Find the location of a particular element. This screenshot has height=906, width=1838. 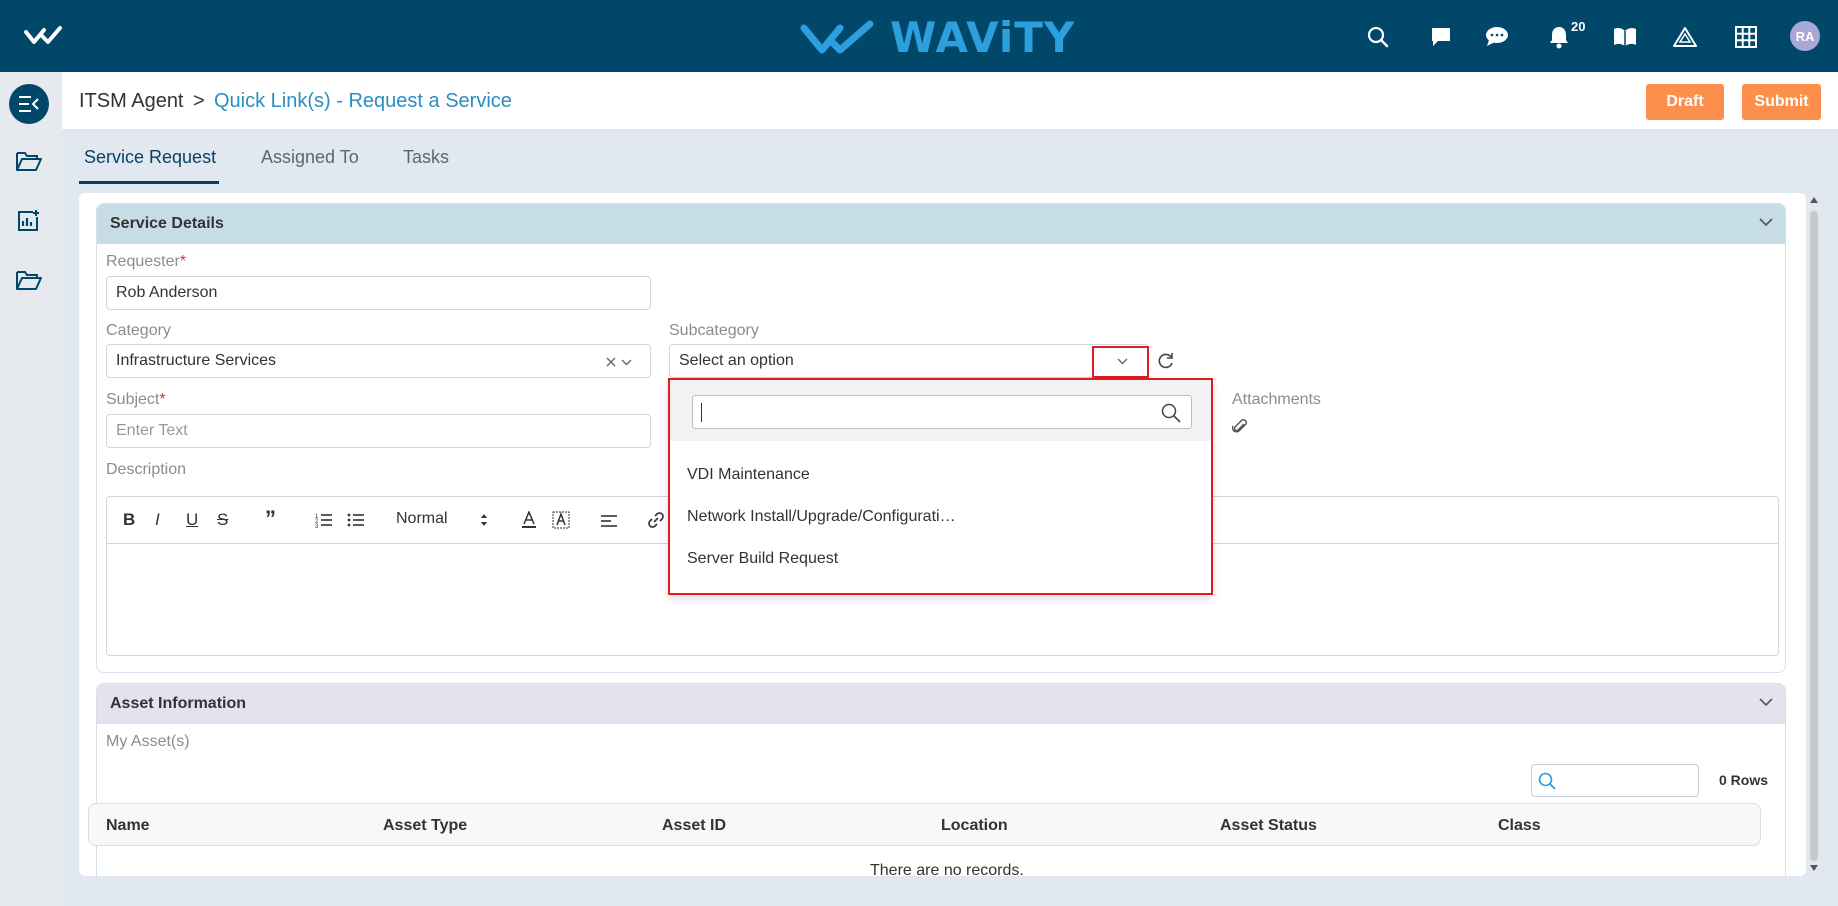

book-icon is located at coordinates (1625, 37).